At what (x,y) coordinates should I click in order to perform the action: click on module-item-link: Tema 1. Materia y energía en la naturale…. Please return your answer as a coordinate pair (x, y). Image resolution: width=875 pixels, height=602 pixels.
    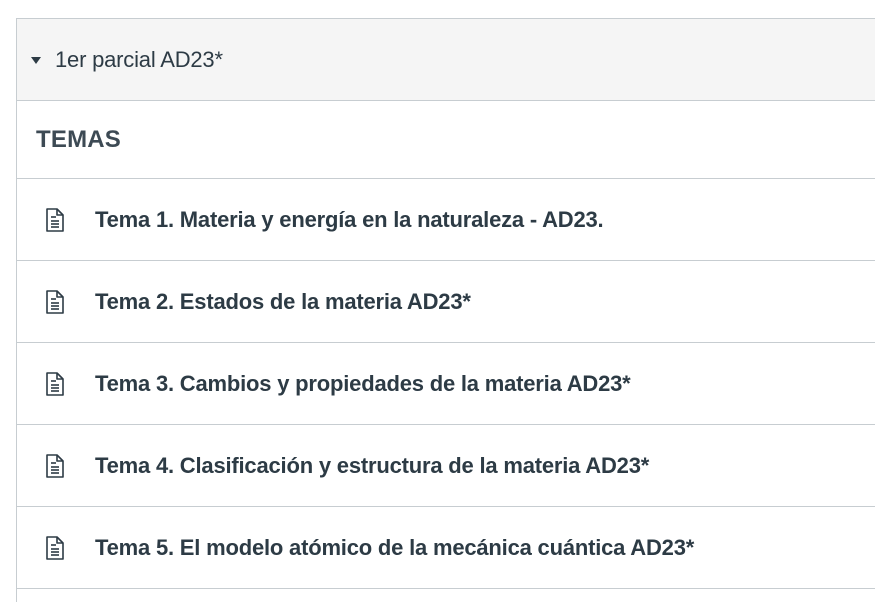
    Looking at the image, I should click on (349, 220).